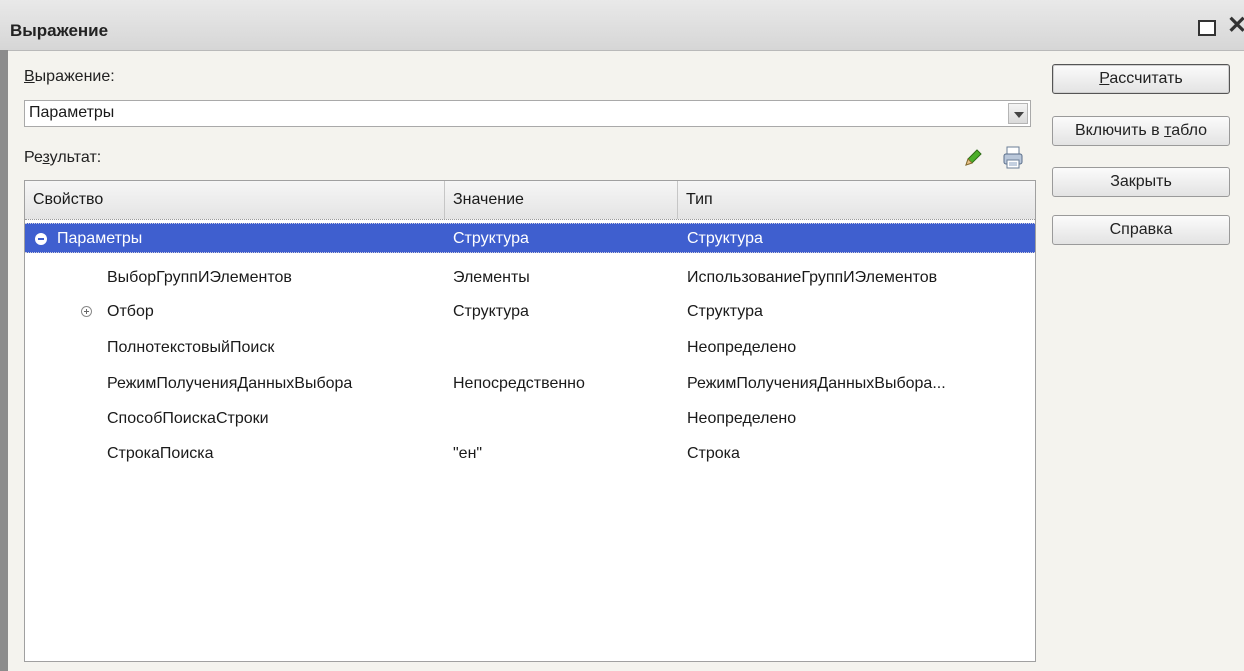 The height and width of the screenshot is (671, 1244). I want to click on result-label: Результат:, so click(63, 157).